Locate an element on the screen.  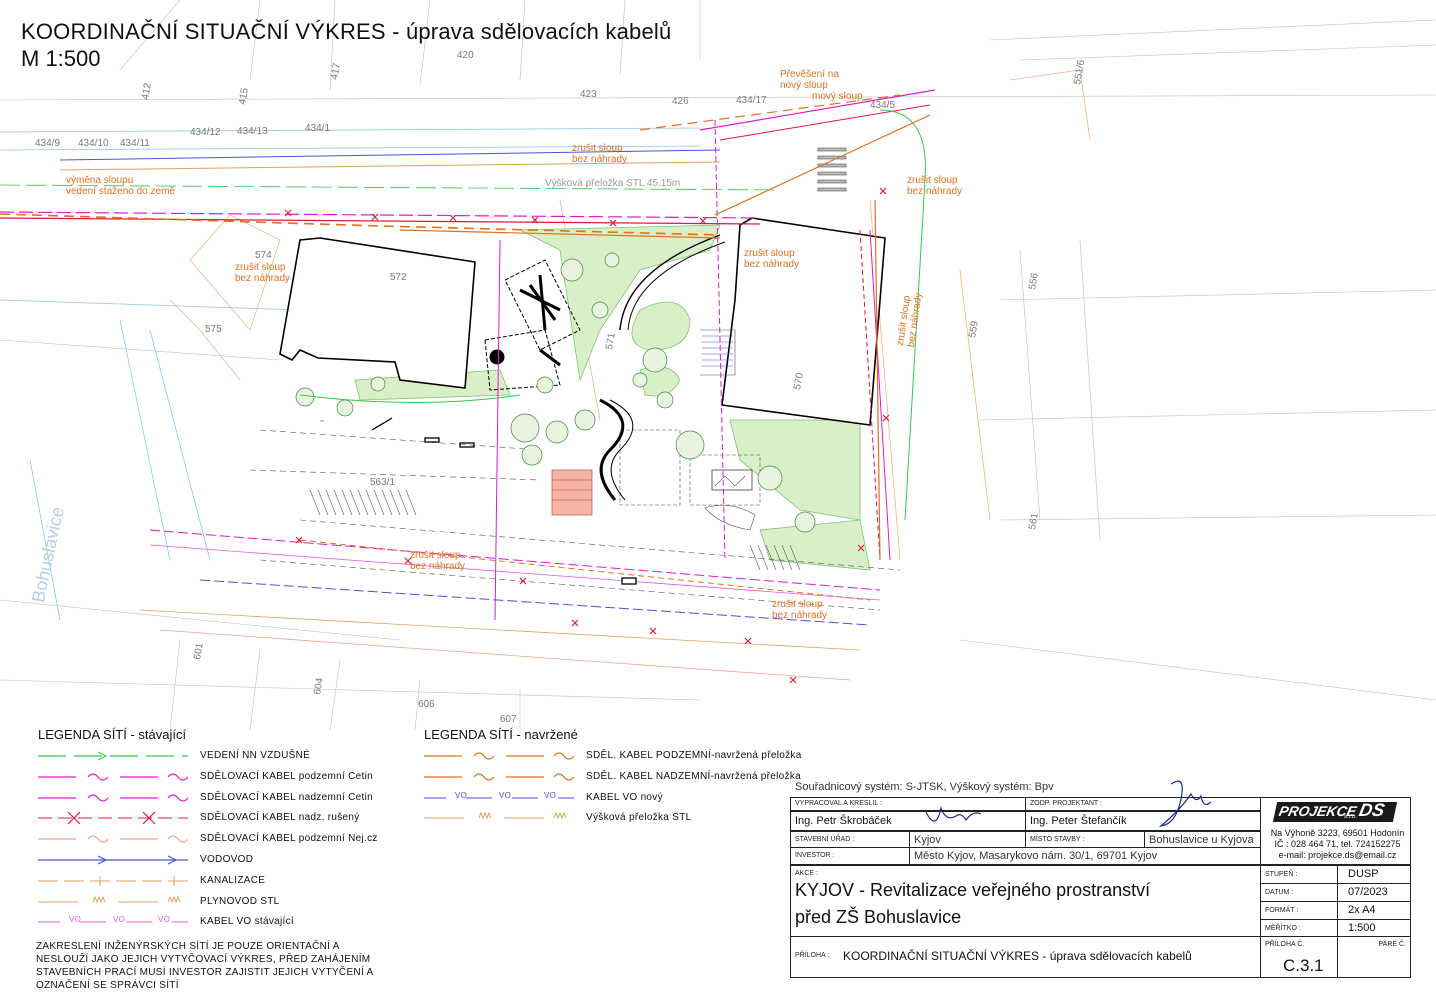
parcel-number: 415 is located at coordinates (244, 96).